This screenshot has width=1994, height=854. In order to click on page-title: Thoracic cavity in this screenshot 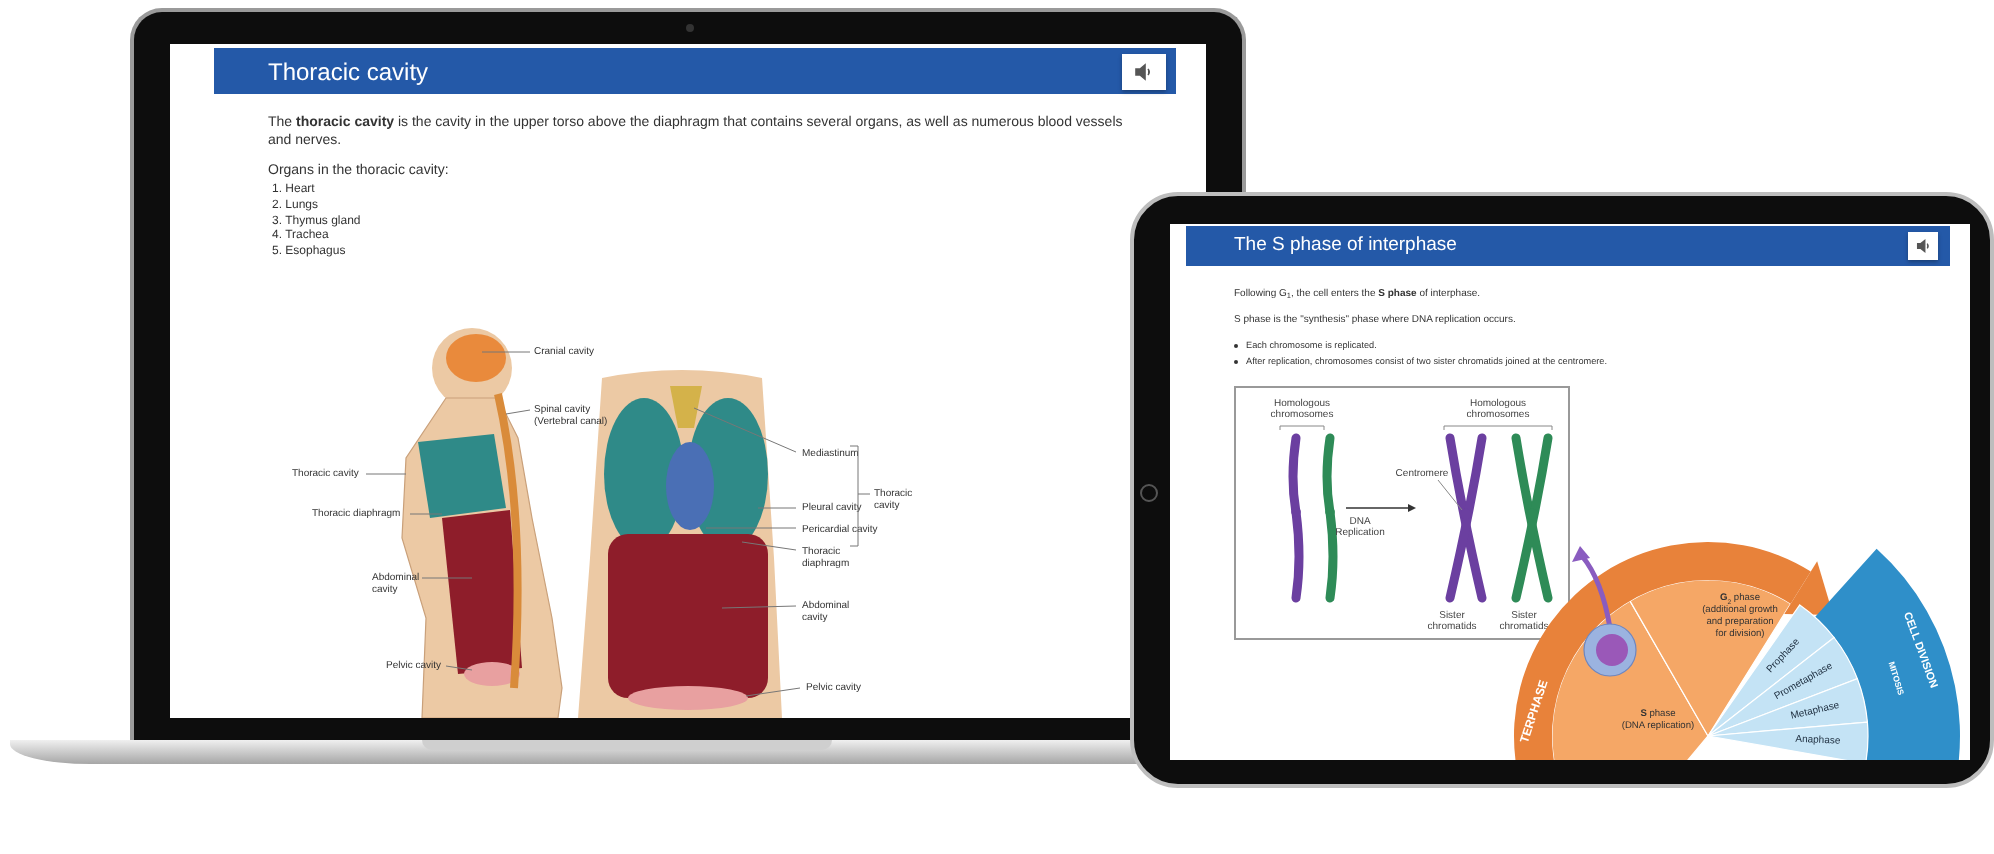, I will do `click(348, 72)`.